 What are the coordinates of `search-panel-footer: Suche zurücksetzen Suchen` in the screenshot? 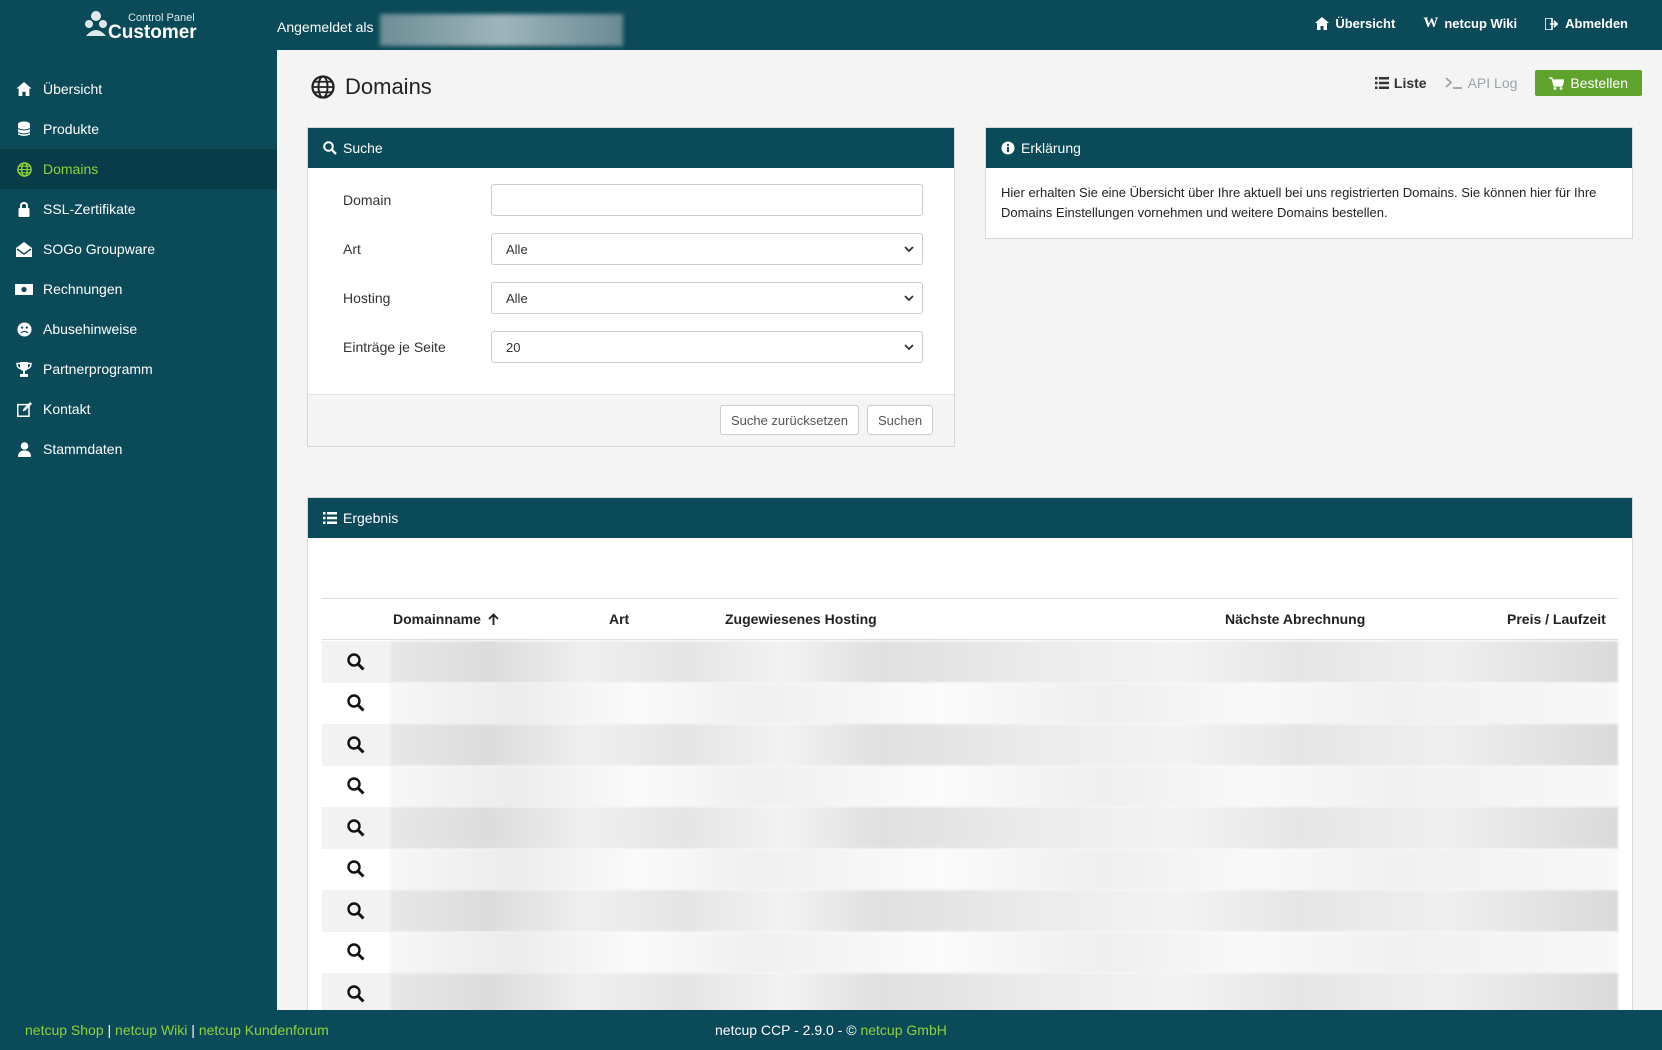 It's located at (631, 420).